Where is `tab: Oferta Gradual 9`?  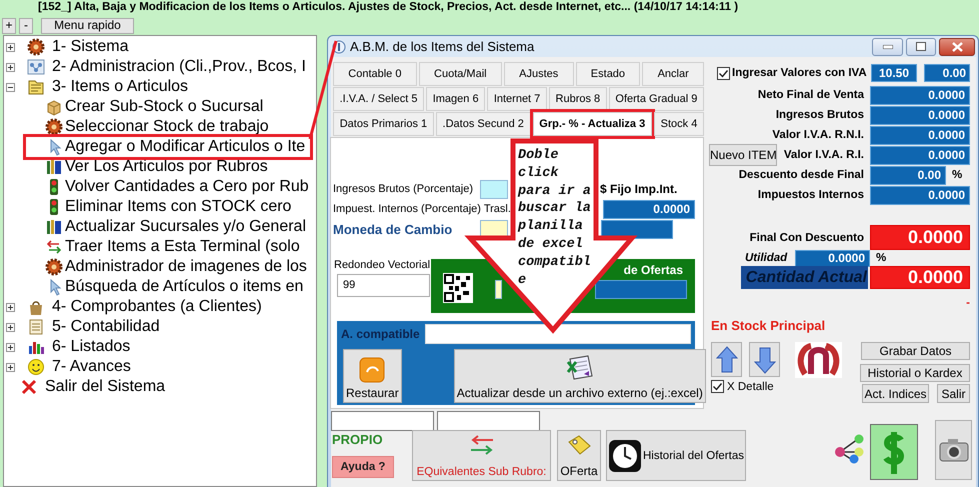 tab: Oferta Gradual 9 is located at coordinates (656, 99).